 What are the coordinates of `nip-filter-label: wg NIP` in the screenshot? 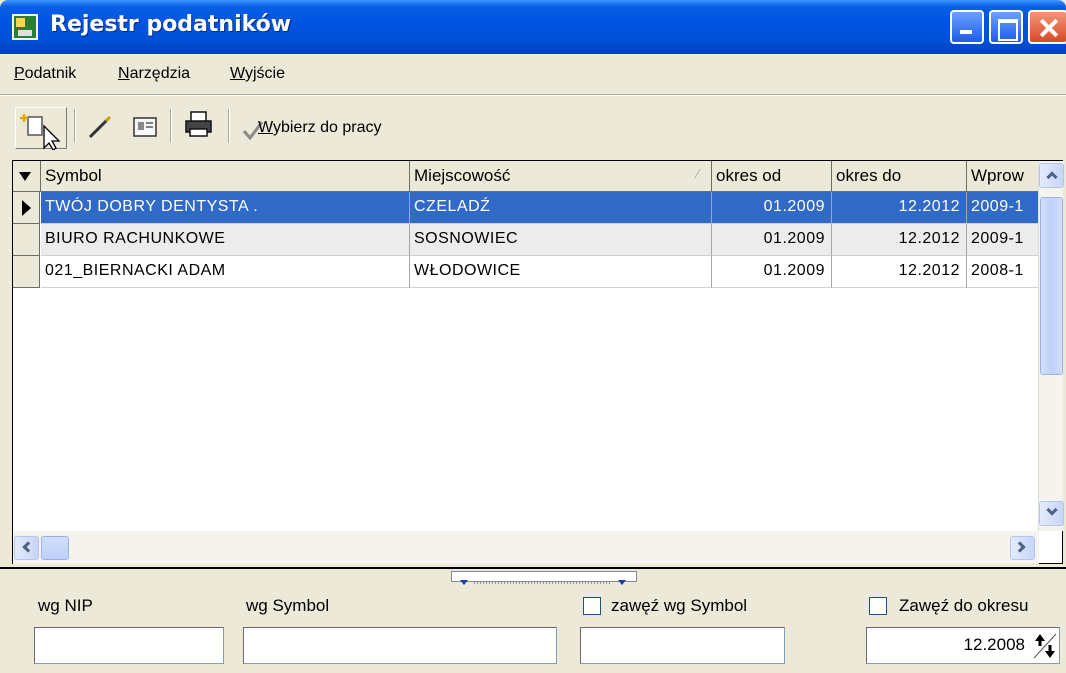 It's located at (65, 605).